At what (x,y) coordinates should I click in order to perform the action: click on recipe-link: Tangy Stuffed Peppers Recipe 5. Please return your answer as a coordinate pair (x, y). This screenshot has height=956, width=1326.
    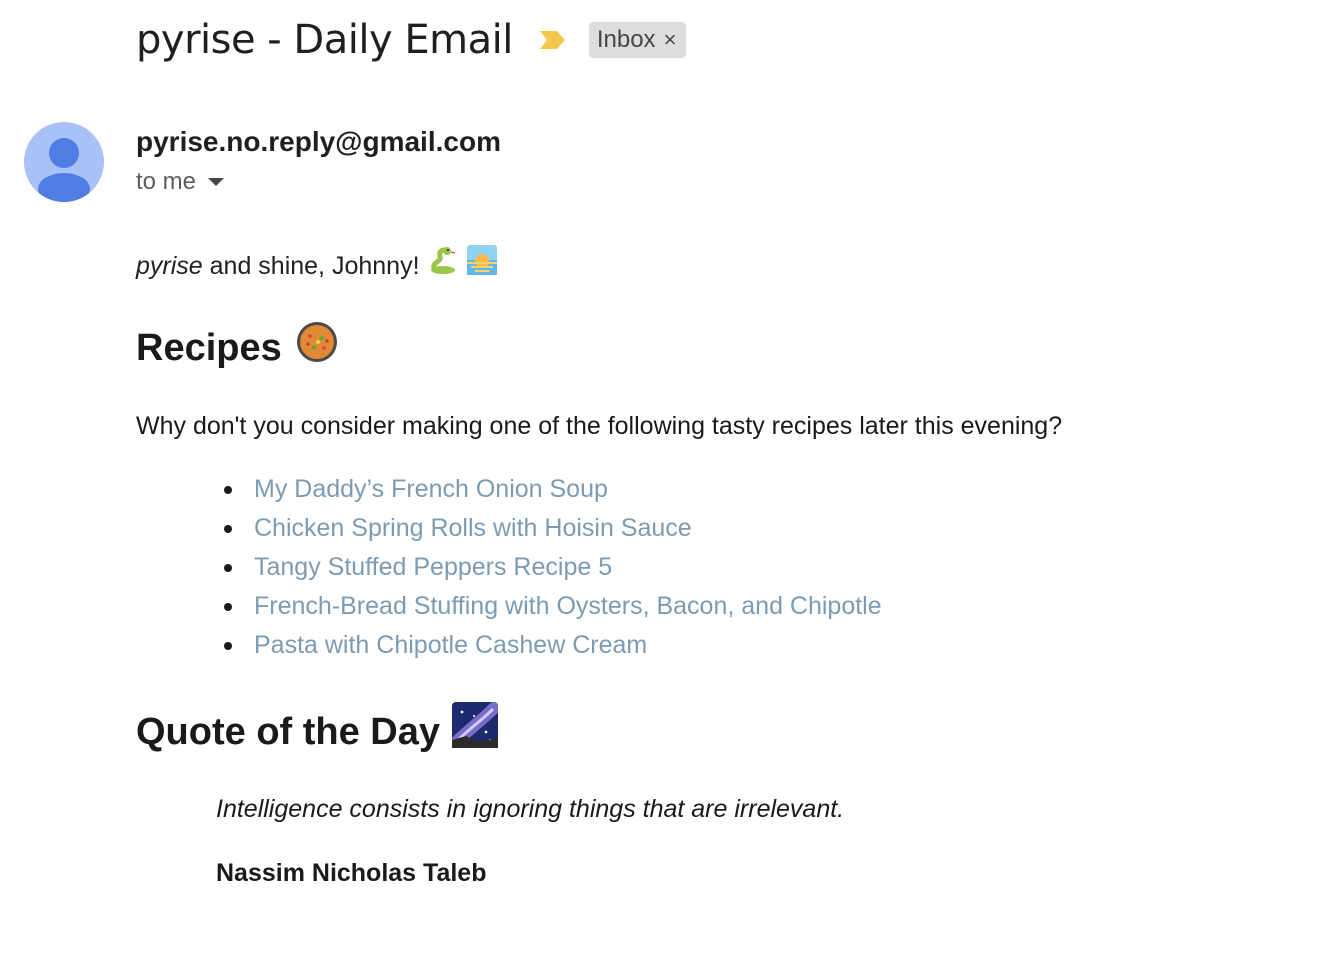
    Looking at the image, I should click on (433, 567).